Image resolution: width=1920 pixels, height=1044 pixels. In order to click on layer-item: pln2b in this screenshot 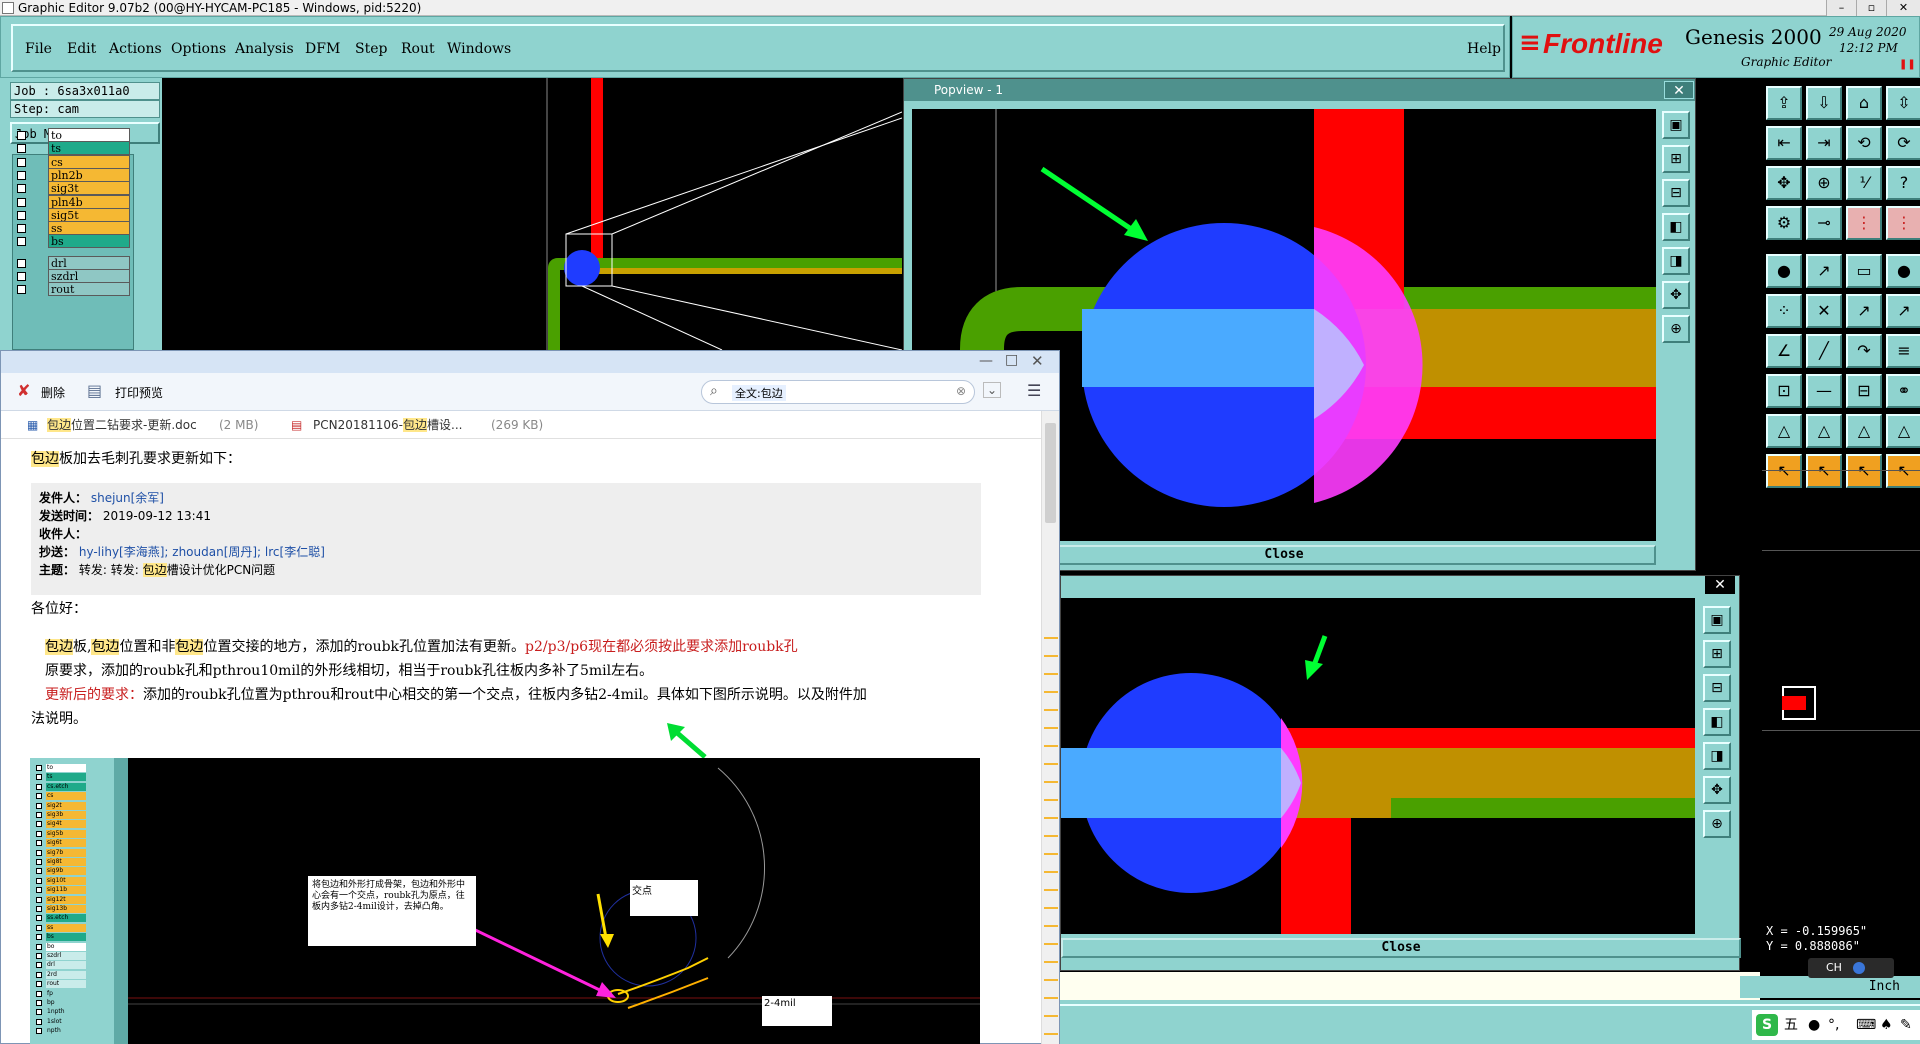, I will do `click(73, 174)`.